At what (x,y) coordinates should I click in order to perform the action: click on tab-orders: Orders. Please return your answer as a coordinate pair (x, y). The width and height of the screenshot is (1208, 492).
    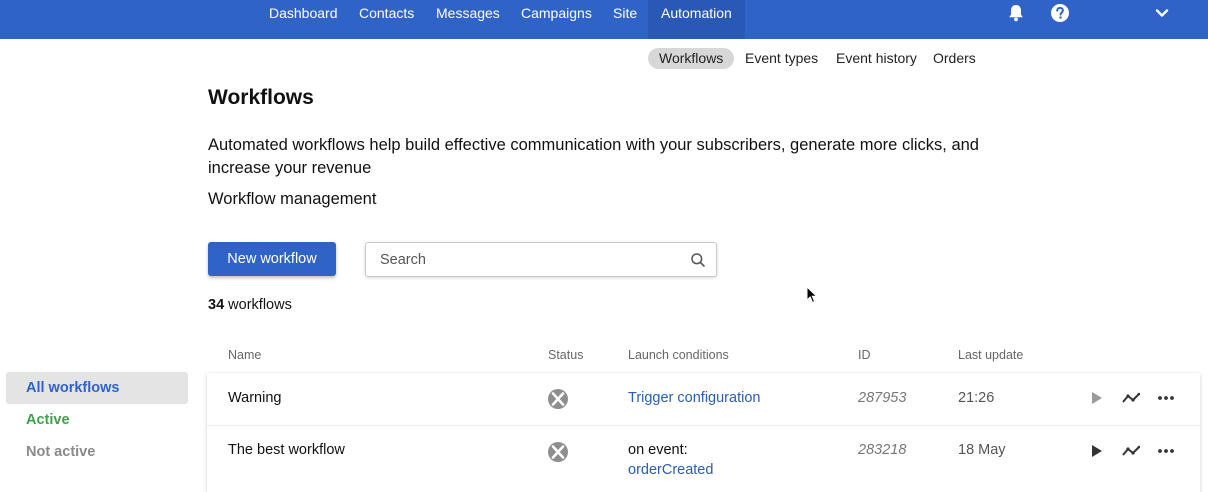
    Looking at the image, I should click on (954, 58).